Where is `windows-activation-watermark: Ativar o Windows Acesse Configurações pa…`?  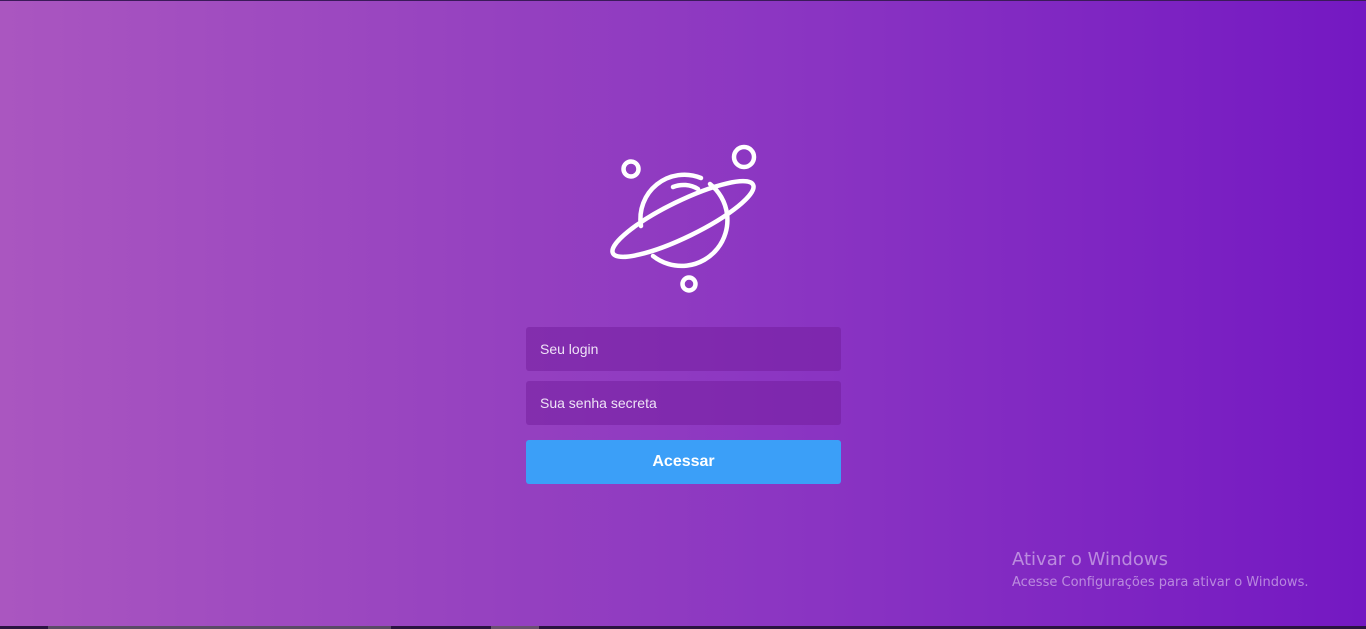 windows-activation-watermark: Ativar o Windows Acesse Configurações pa… is located at coordinates (1160, 571).